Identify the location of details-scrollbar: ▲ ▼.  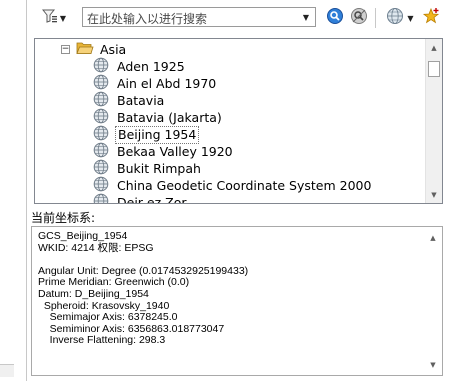
(433, 301).